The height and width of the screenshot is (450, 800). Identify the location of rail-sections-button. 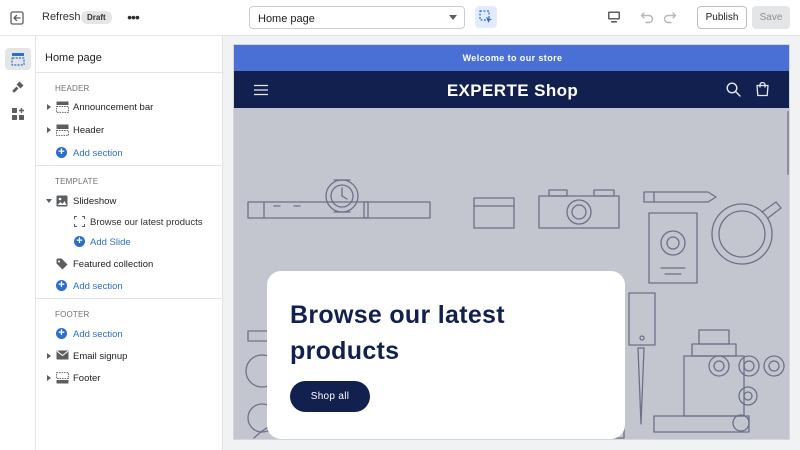
(18, 59).